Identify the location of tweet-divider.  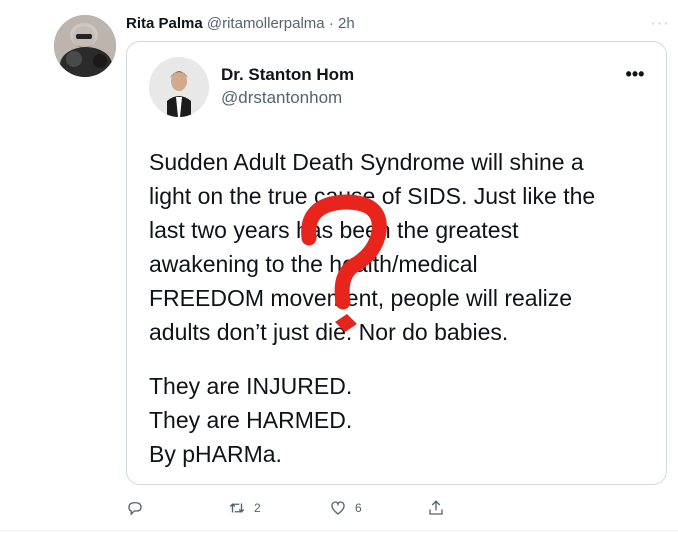
(339, 530).